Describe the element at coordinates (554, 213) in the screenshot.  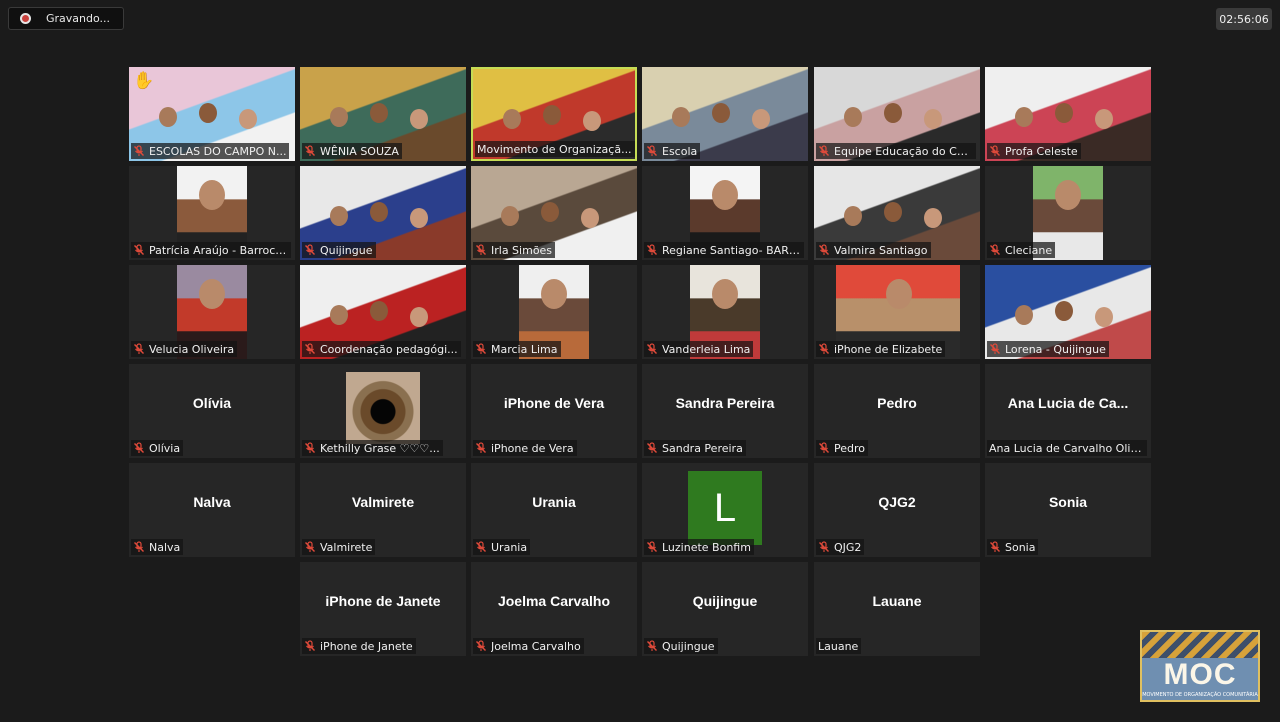
I see `participant-tile: Irla Simões` at that location.